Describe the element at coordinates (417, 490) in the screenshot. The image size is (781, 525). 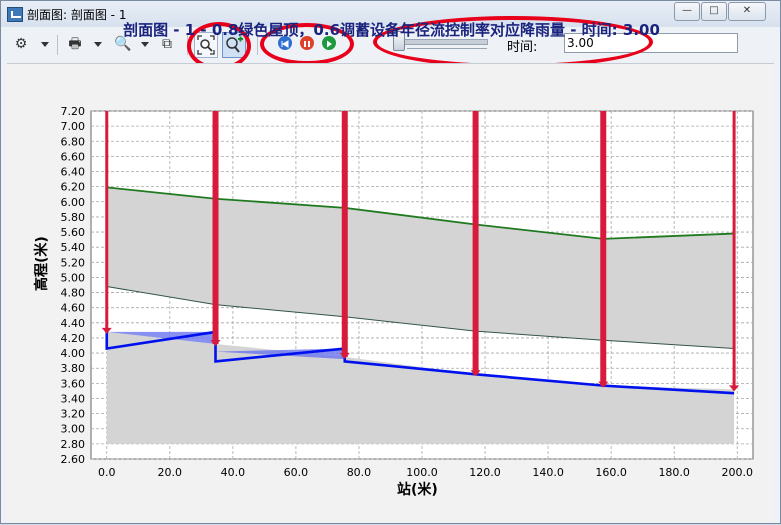
I see `x-axis-label: 站(米)` at that location.